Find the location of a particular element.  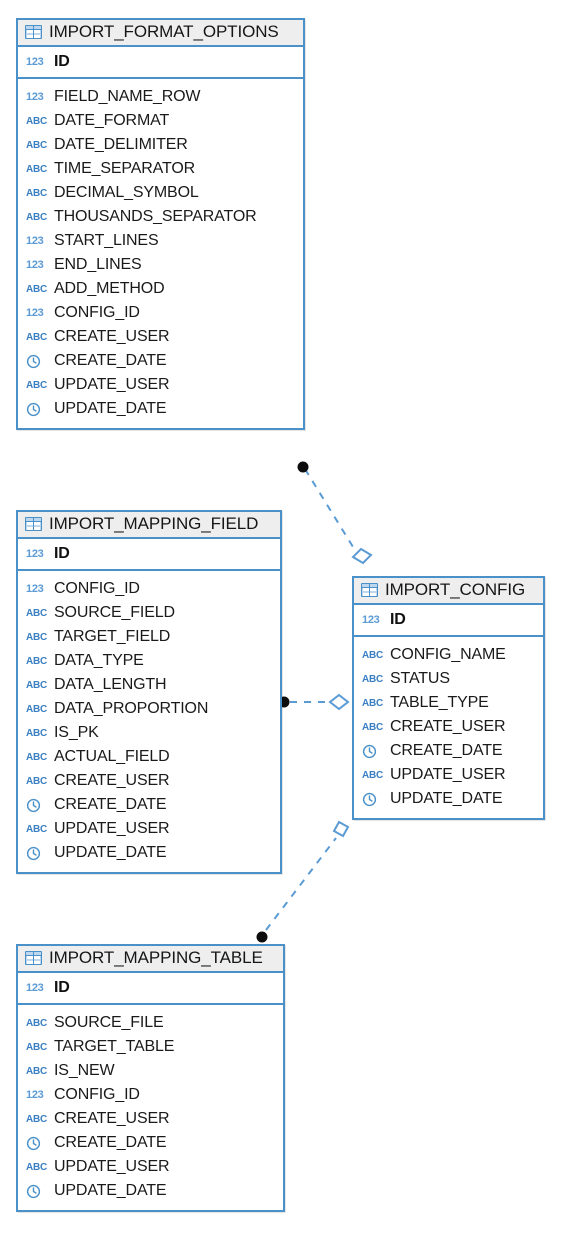

column-row: ABC IS_NEW is located at coordinates (150, 1071).